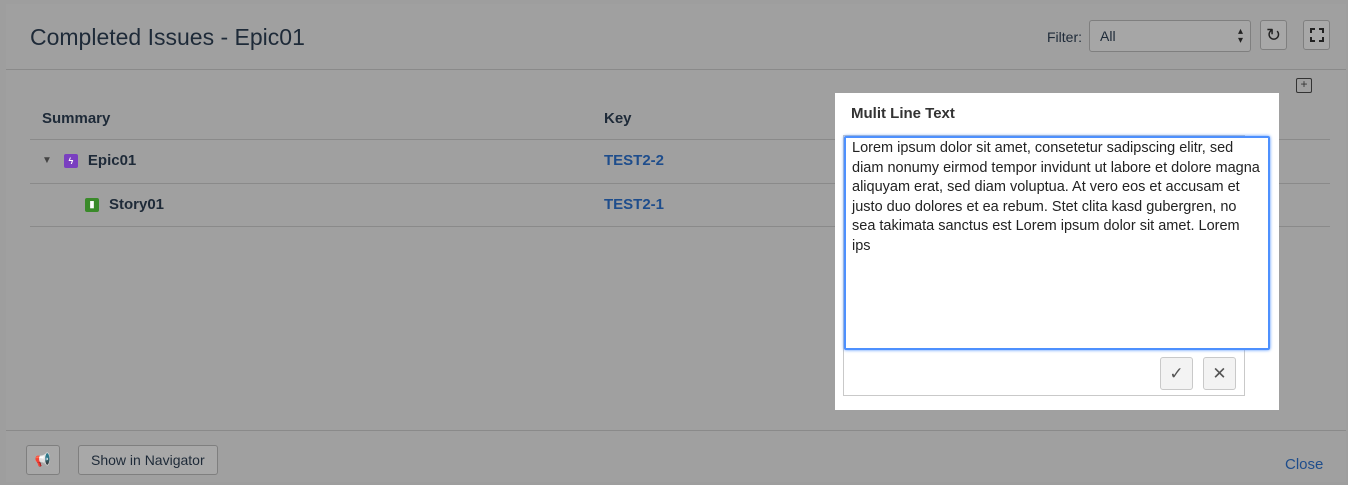 The width and height of the screenshot is (1348, 485). Describe the element at coordinates (1170, 36) in the screenshot. I see `filter-select: All ▴ ▾` at that location.